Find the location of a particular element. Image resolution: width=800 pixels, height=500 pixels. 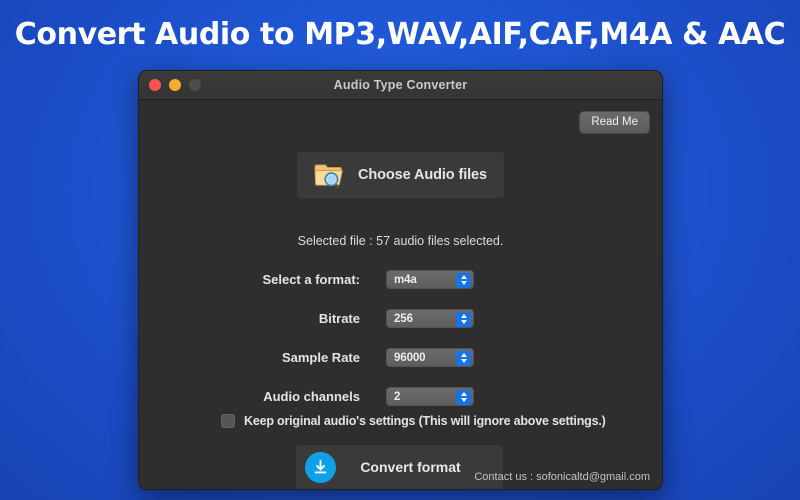

form-row-bitrate: Bitrate 256 is located at coordinates (400, 318).